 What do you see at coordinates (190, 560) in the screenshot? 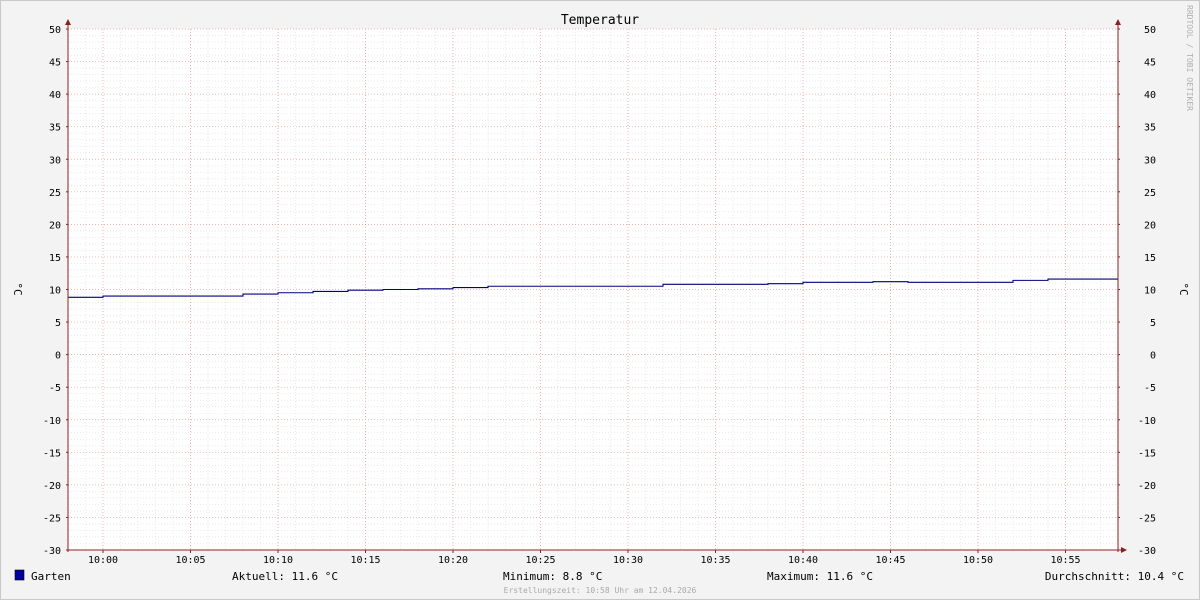
I see `x-tick-label: 10:05` at bounding box center [190, 560].